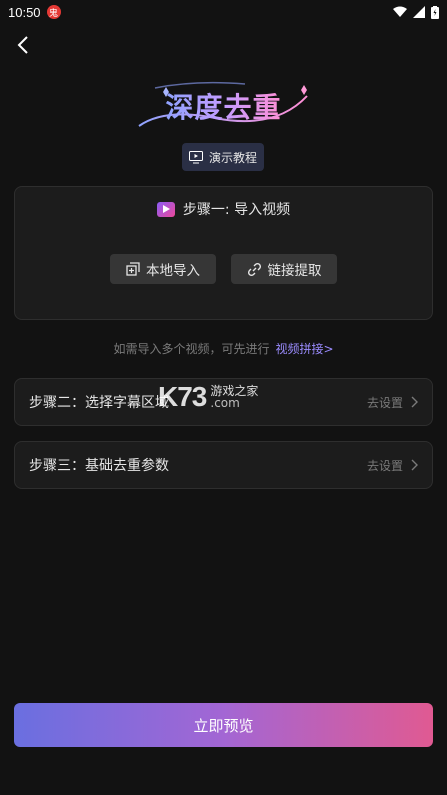 This screenshot has height=795, width=447. Describe the element at coordinates (173, 271) in the screenshot. I see `local-import-label: 本地导入` at that location.